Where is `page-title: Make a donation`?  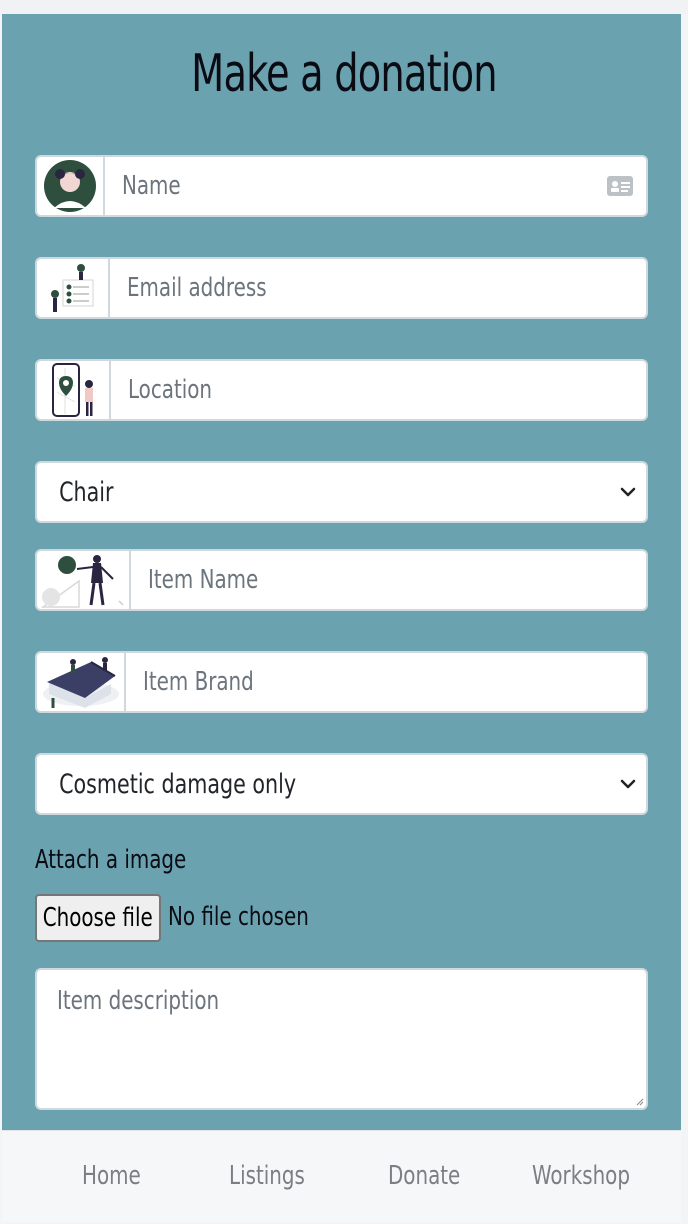 page-title: Make a donation is located at coordinates (344, 74).